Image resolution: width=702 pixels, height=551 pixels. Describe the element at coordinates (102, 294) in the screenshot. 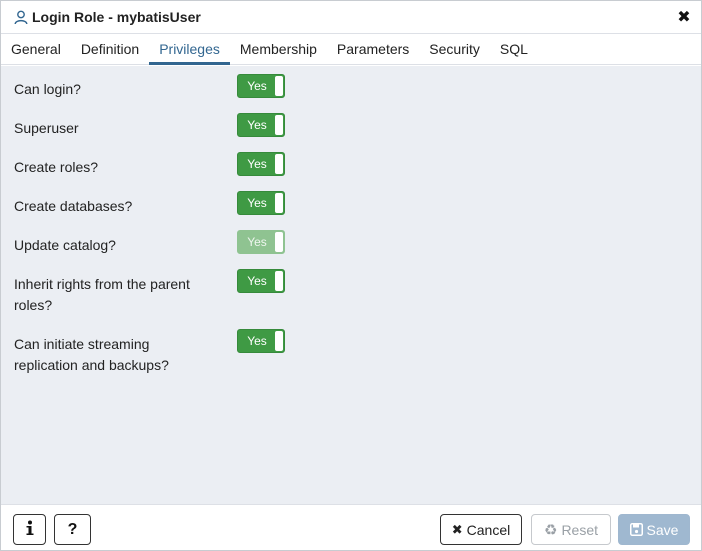

I see `privilege-label: Inherit rights from the parent roles?` at that location.